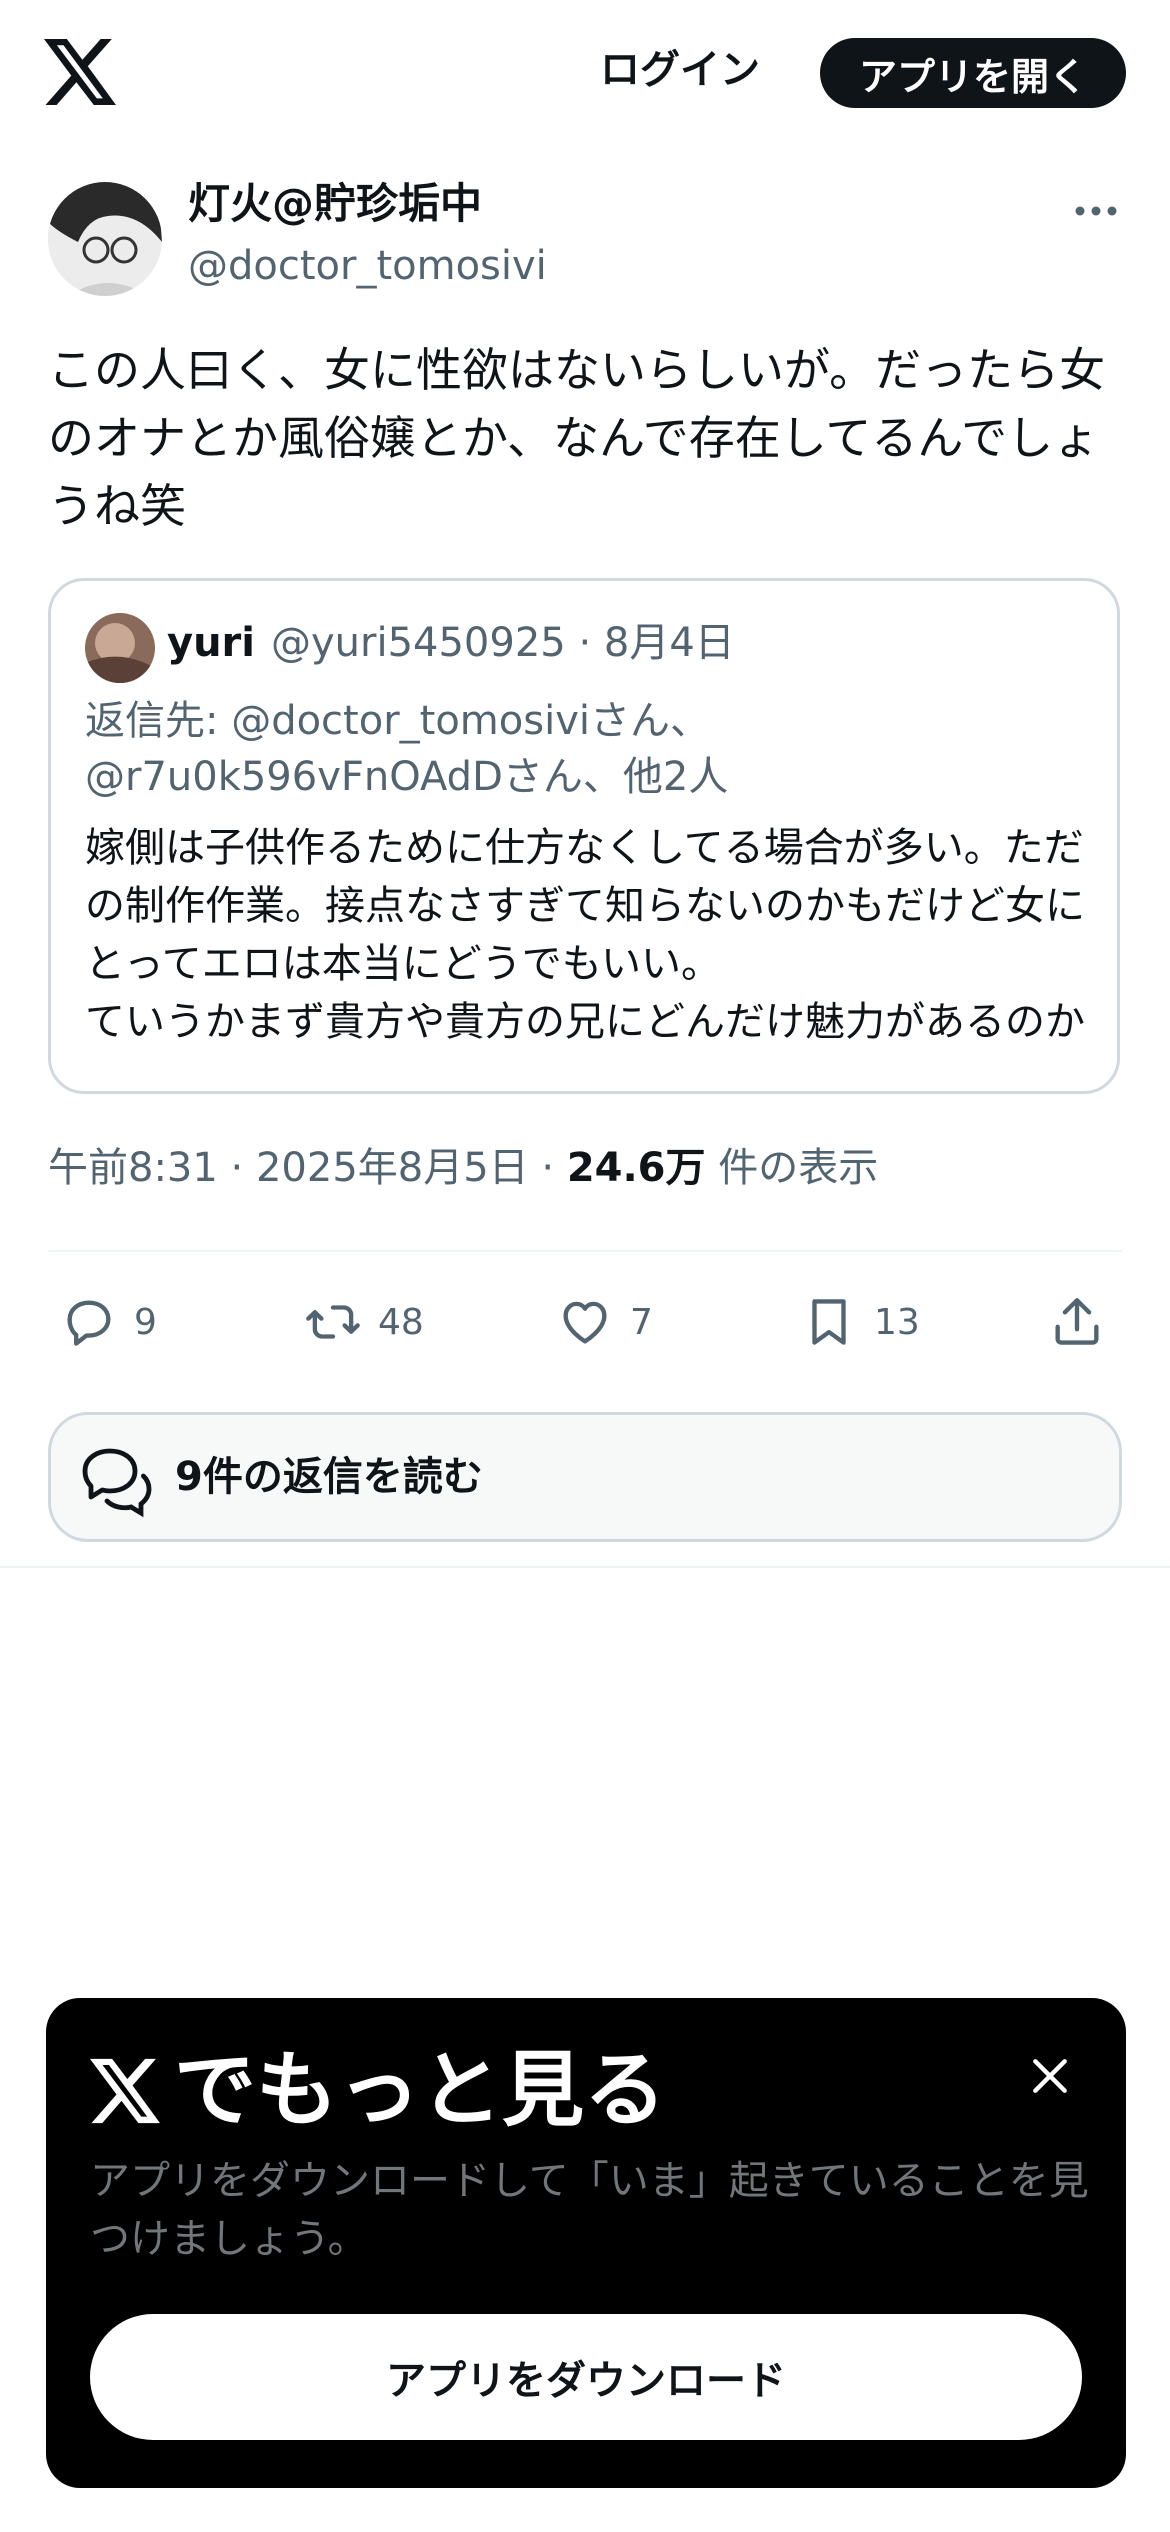 The image size is (1170, 2532). Describe the element at coordinates (367, 266) in the screenshot. I see `author-handle: @doctor_tomosivi` at that location.